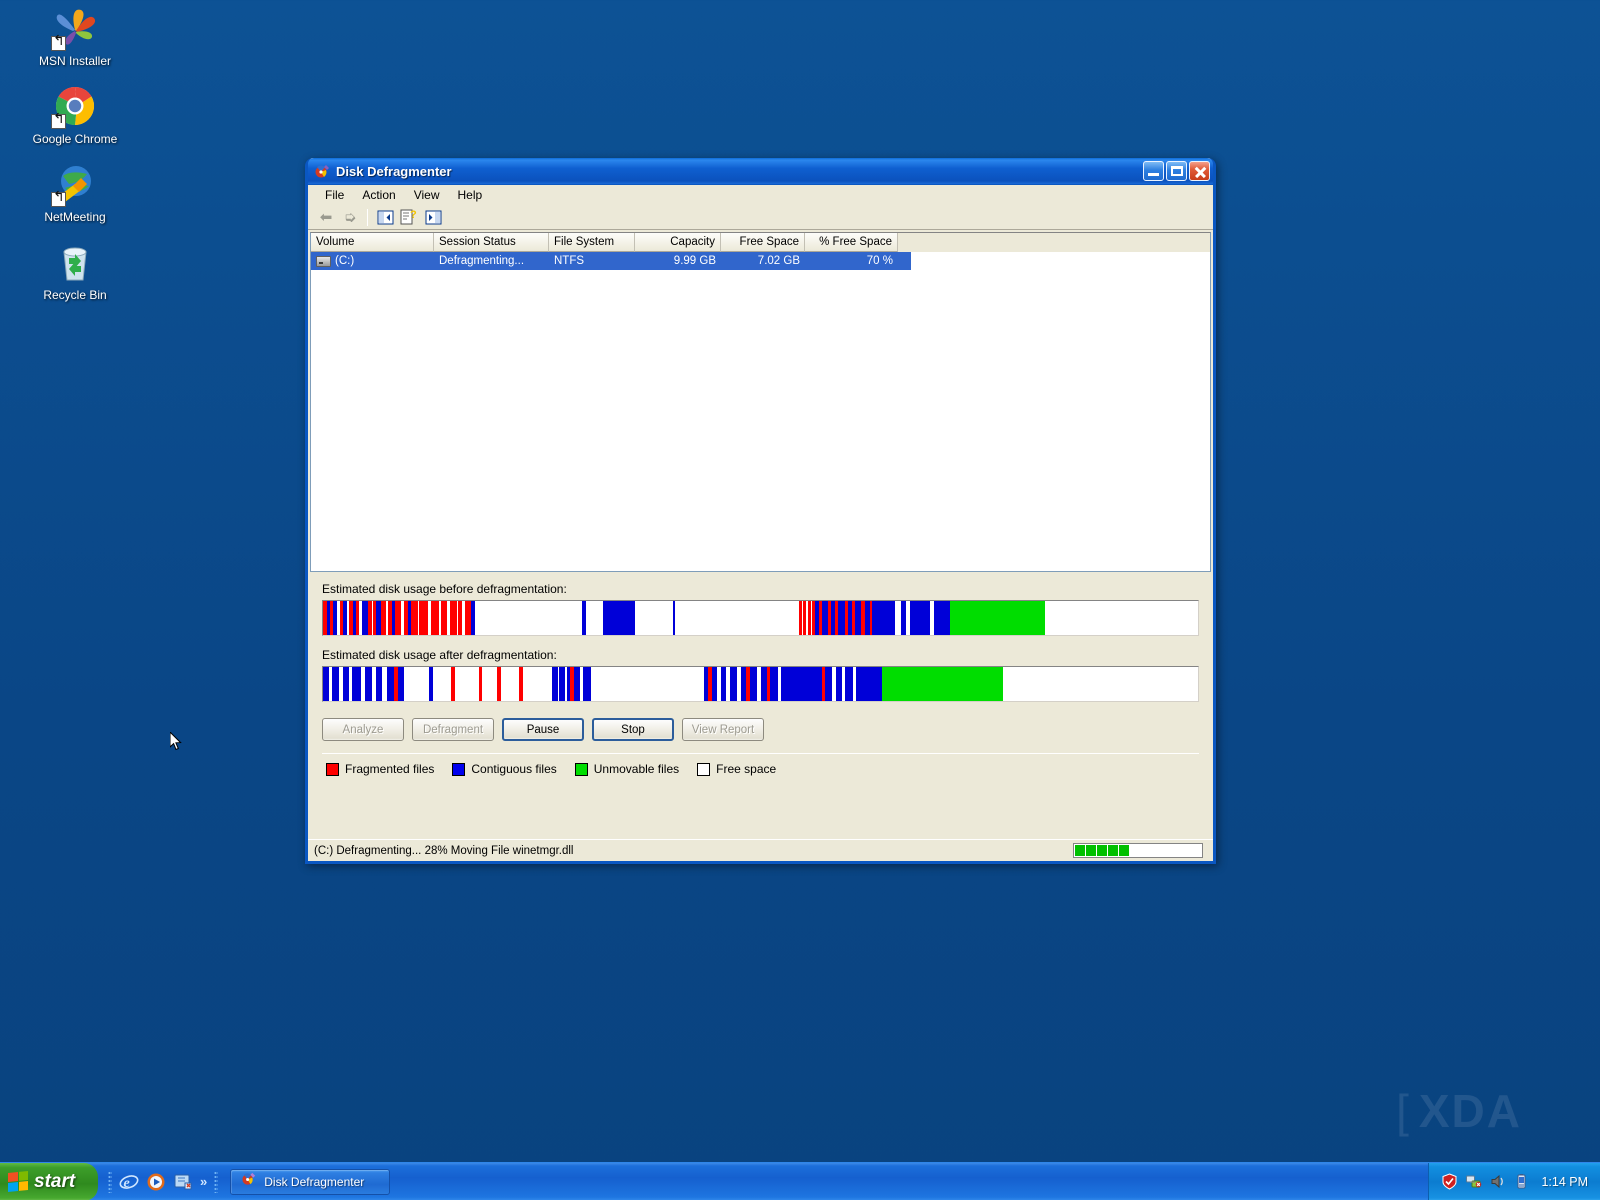  I want to click on legend-swatch-unmovable, so click(581, 769).